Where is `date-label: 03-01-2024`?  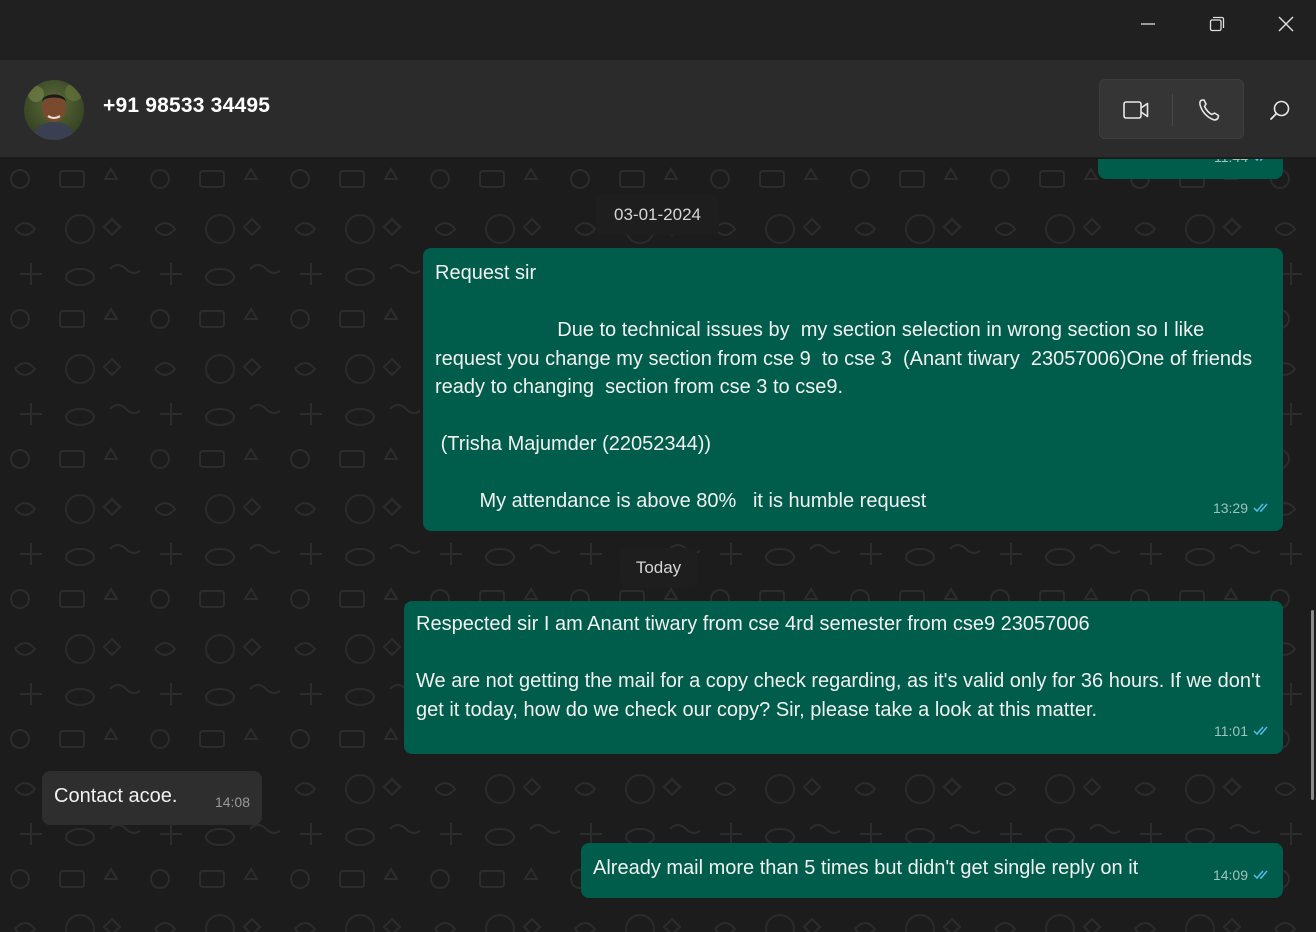 date-label: 03-01-2024 is located at coordinates (657, 214).